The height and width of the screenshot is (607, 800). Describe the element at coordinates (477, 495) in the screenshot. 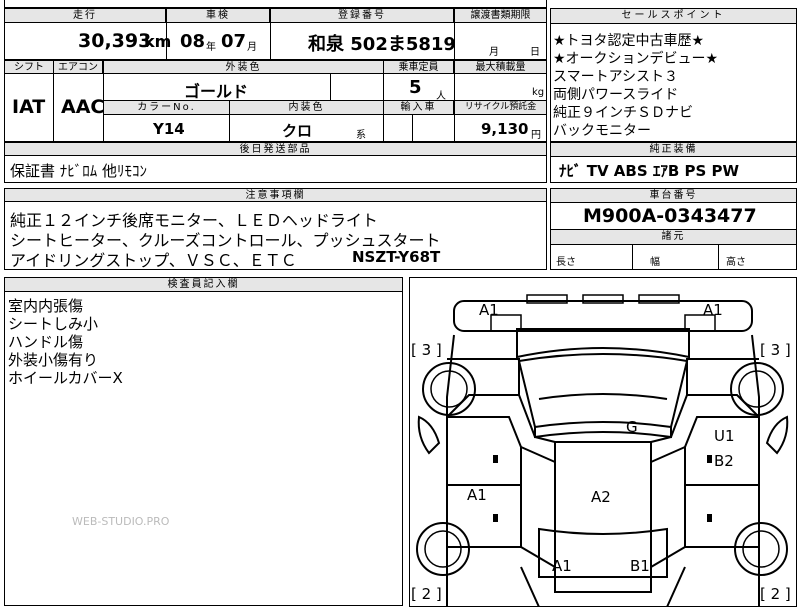

I see `mark-a1-left: A1` at that location.